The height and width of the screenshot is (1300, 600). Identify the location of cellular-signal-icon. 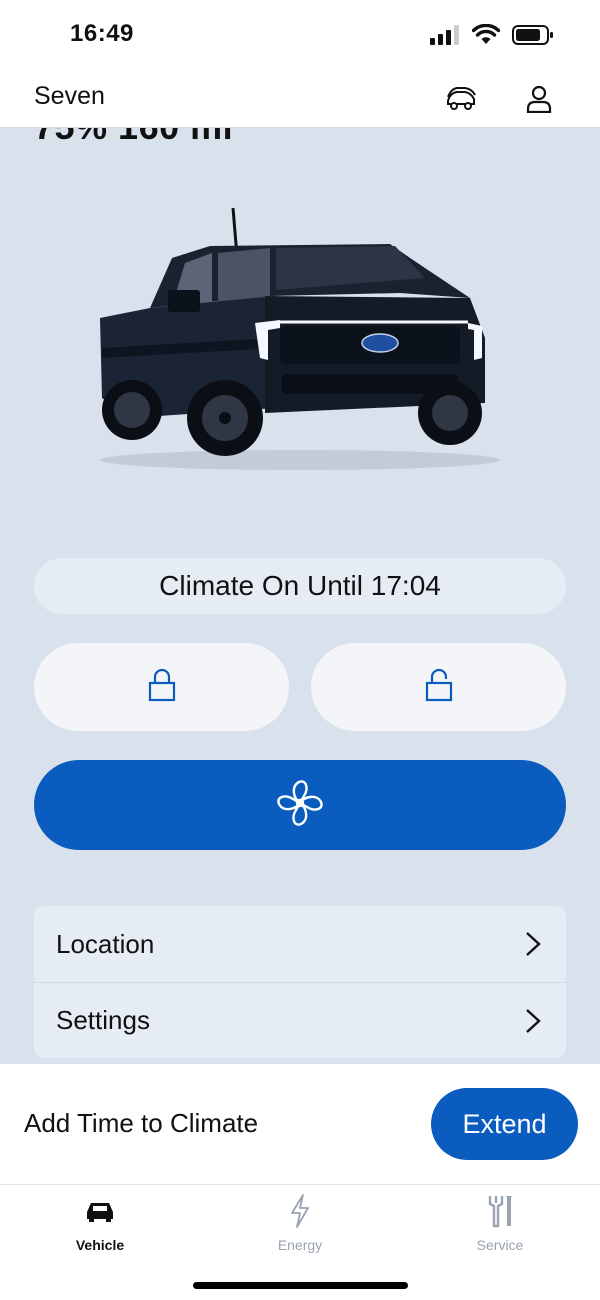
(445, 37).